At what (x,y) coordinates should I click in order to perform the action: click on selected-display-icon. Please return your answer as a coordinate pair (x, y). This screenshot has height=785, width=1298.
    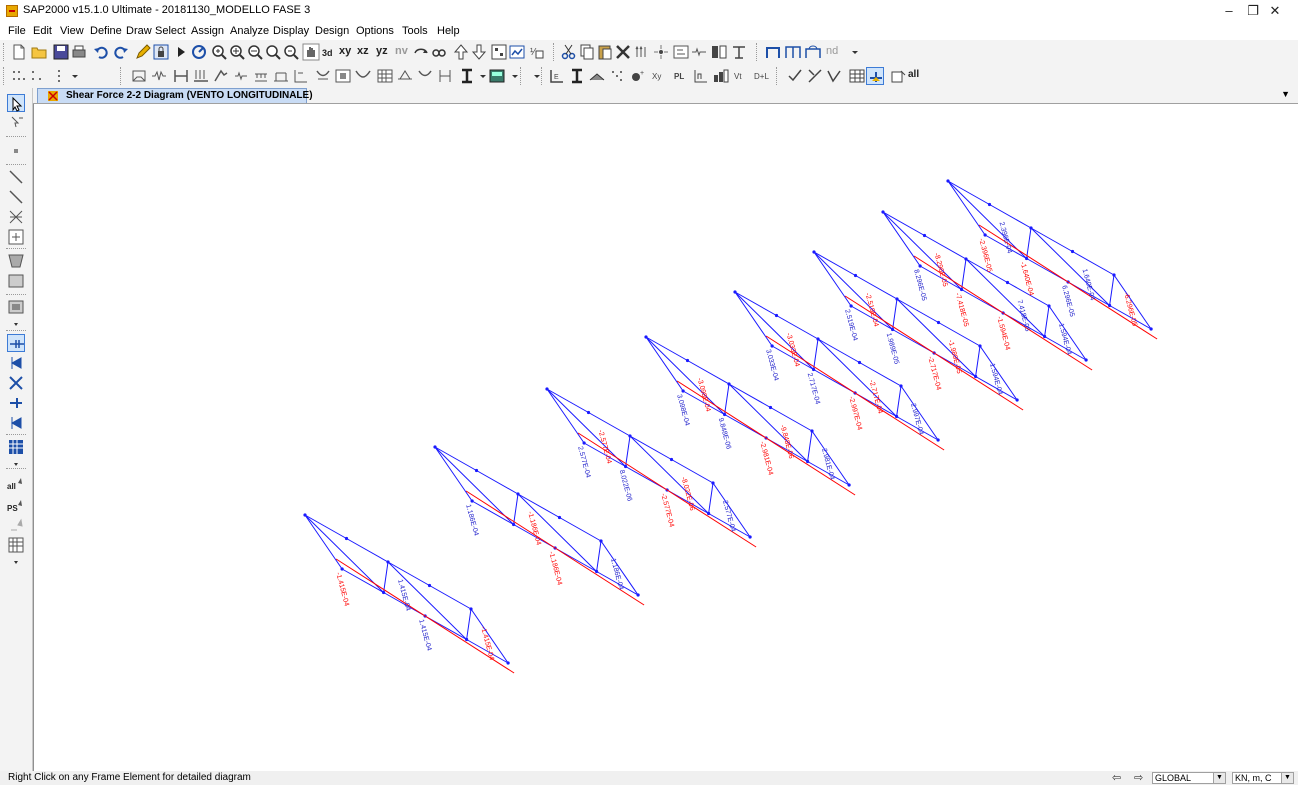
    Looking at the image, I should click on (875, 76).